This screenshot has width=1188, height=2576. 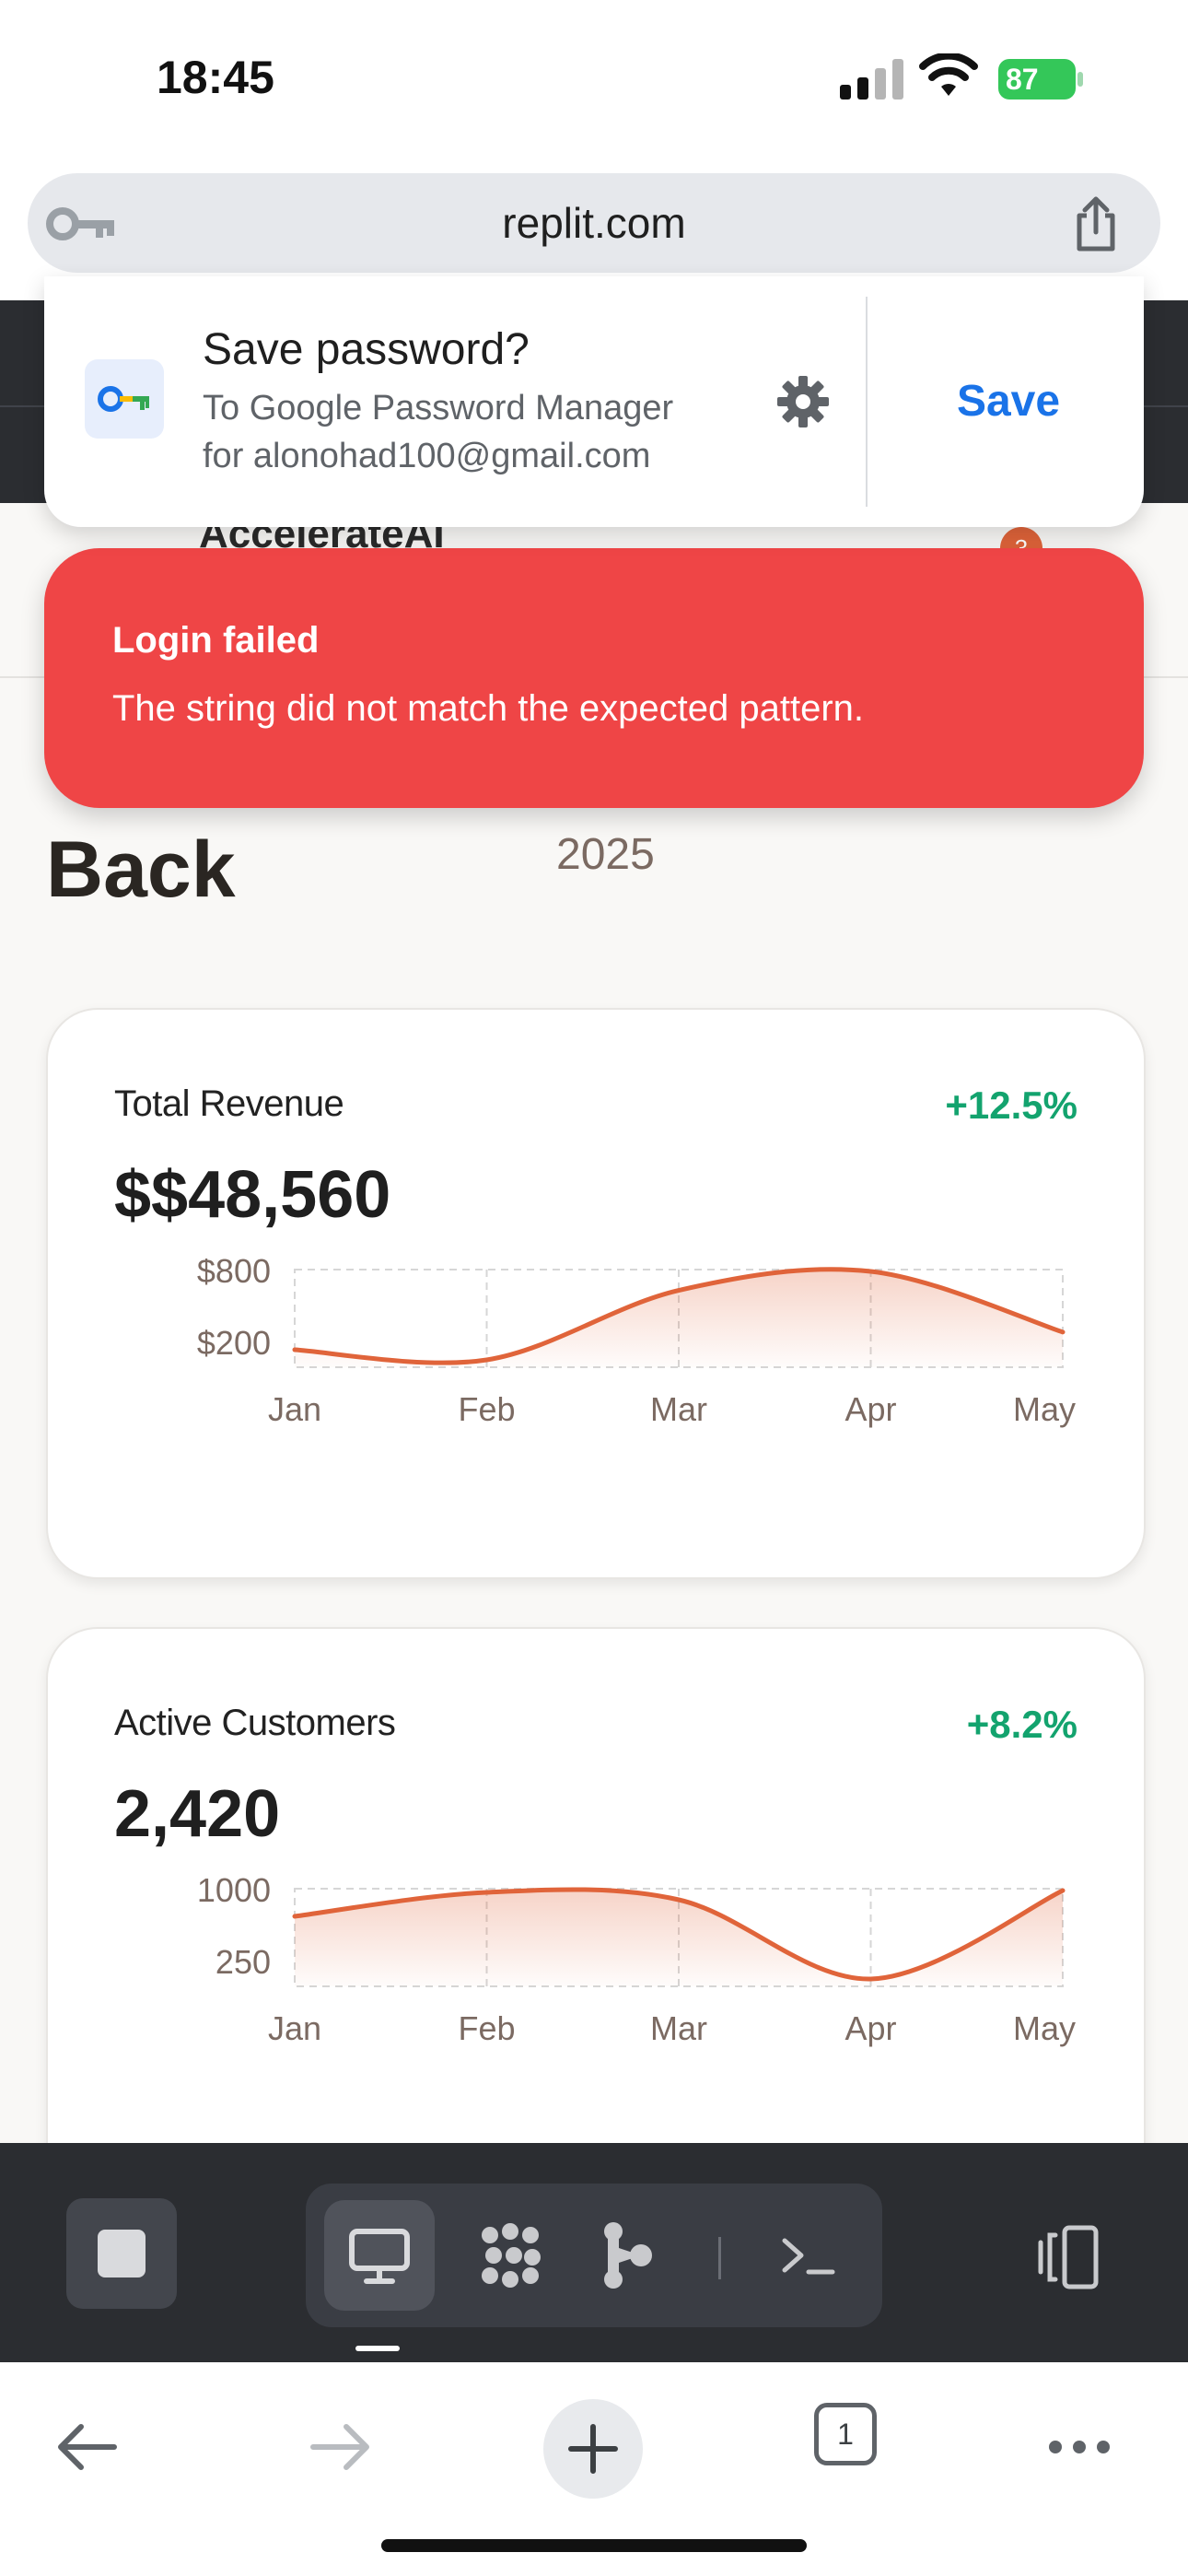 I want to click on status-time: 18:45, so click(x=215, y=77).